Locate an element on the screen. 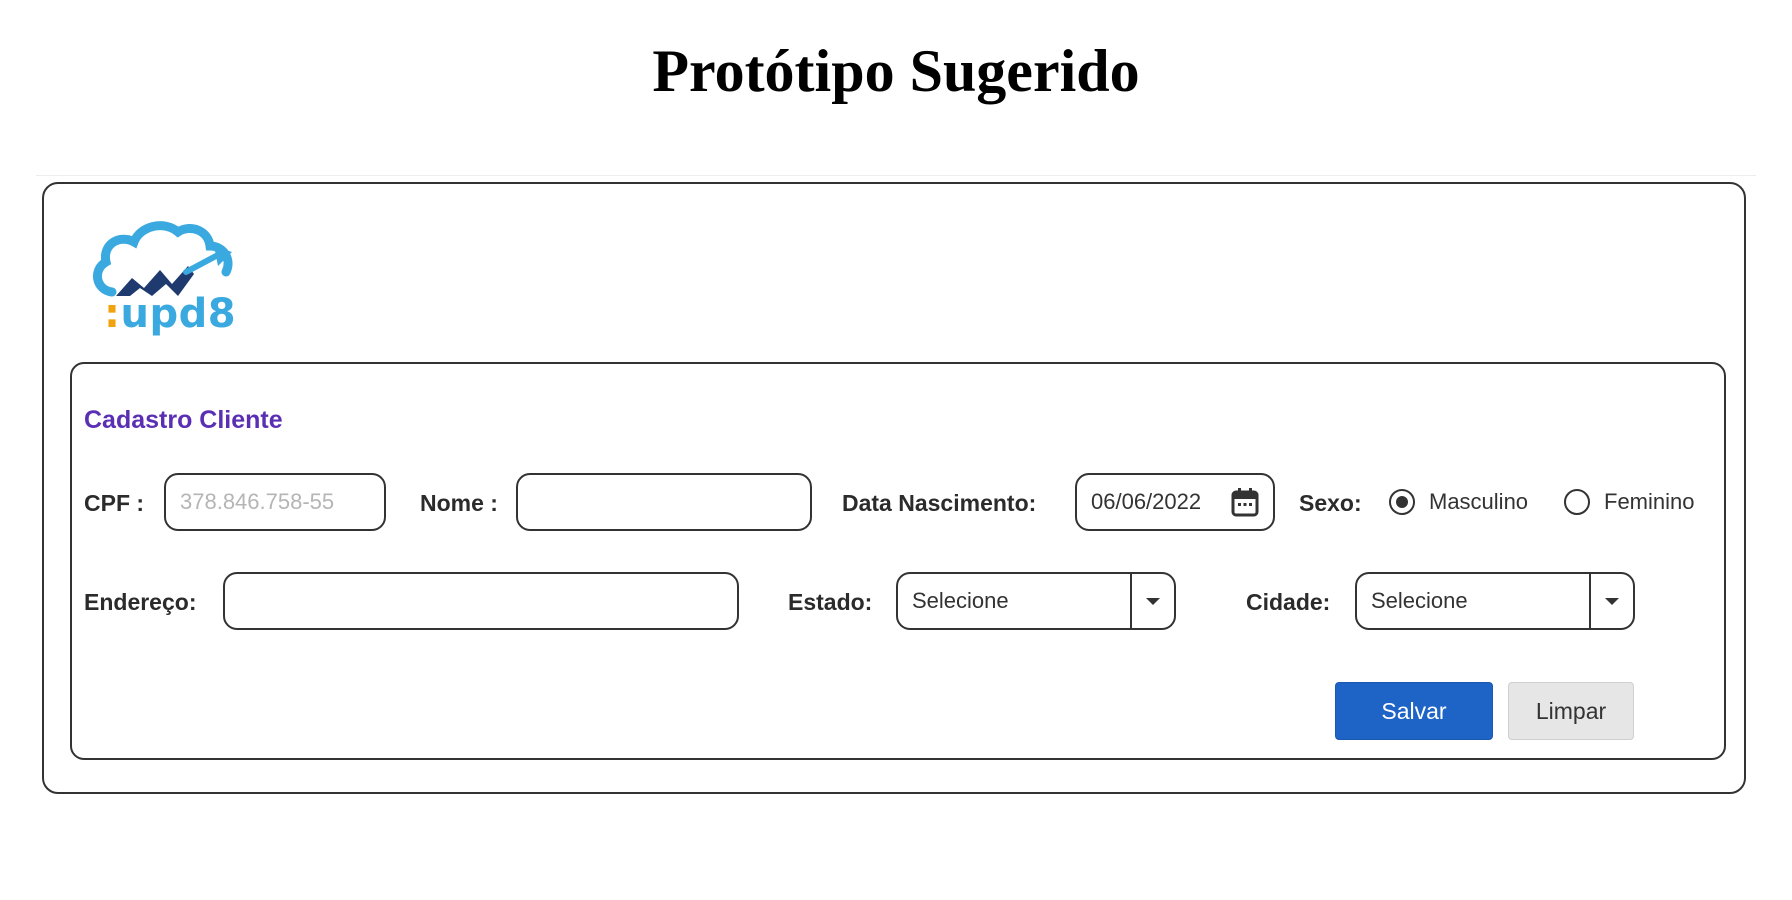  logo-colon: : is located at coordinates (112, 314).